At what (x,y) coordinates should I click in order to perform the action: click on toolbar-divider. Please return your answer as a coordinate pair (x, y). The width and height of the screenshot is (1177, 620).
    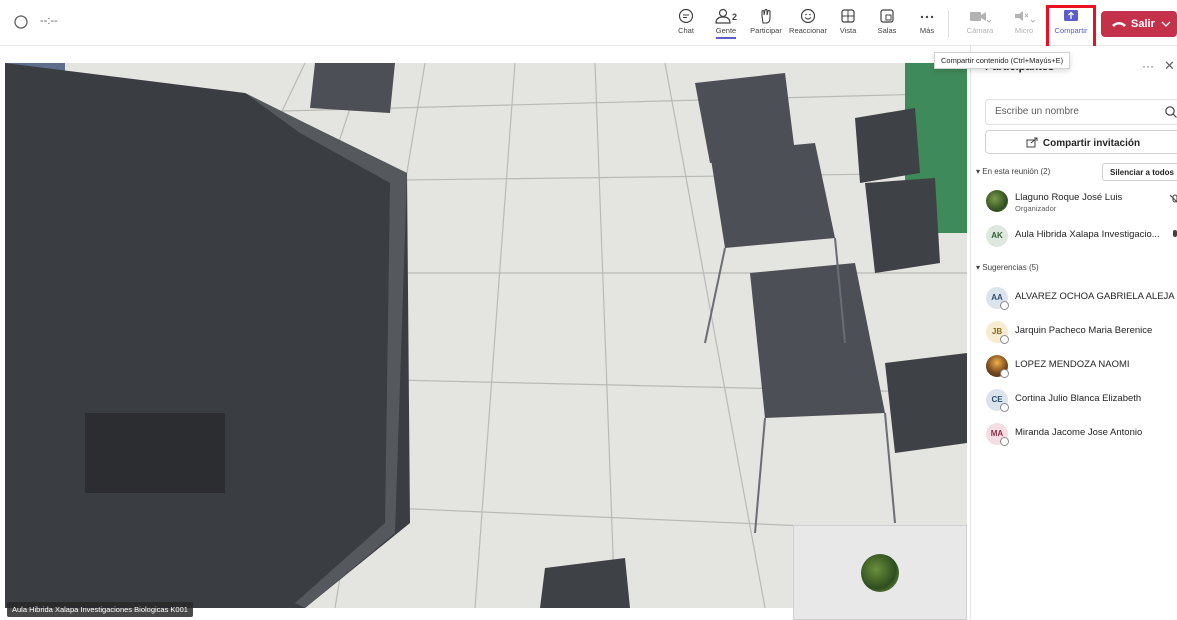
    Looking at the image, I should click on (948, 24).